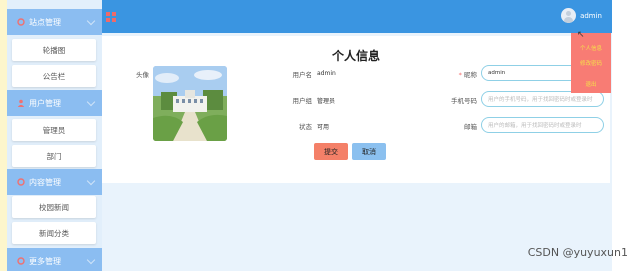 Image resolution: width=636 pixels, height=271 pixels. Describe the element at coordinates (111, 17) in the screenshot. I see `grid-logo-icon` at that location.